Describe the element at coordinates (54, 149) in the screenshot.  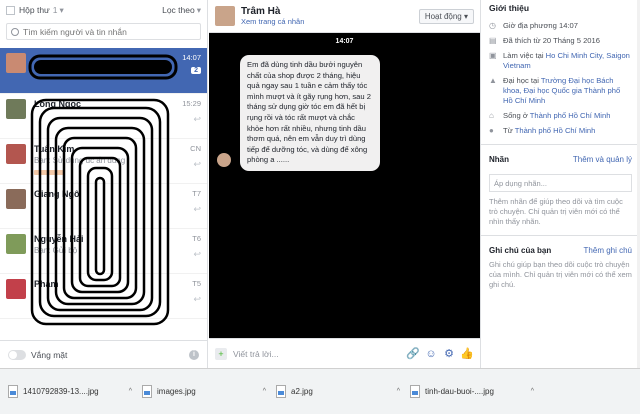
I see `thread-name: Tuấn Kim` at that location.